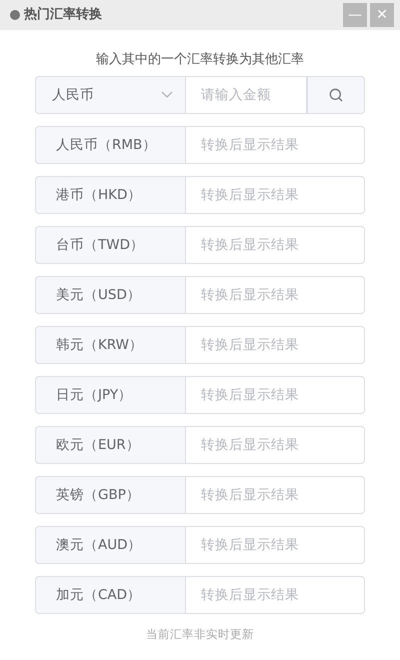 This screenshot has width=400, height=660. What do you see at coordinates (110, 145) in the screenshot?
I see `currency-label: 人民币（RMB）` at bounding box center [110, 145].